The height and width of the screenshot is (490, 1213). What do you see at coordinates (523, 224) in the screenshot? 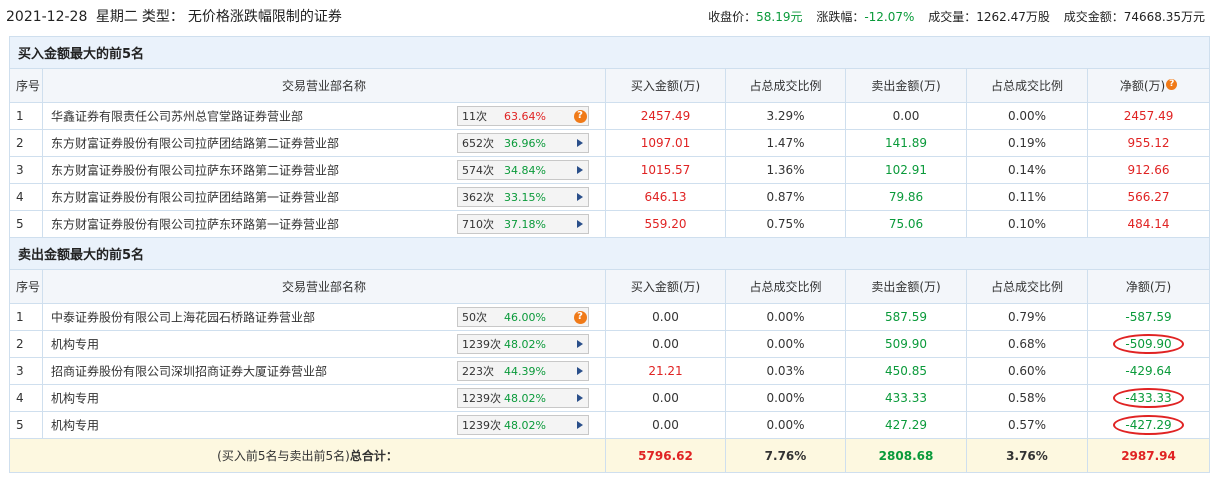
I see `branch-stats-badge: 710次 37.18%` at bounding box center [523, 224].